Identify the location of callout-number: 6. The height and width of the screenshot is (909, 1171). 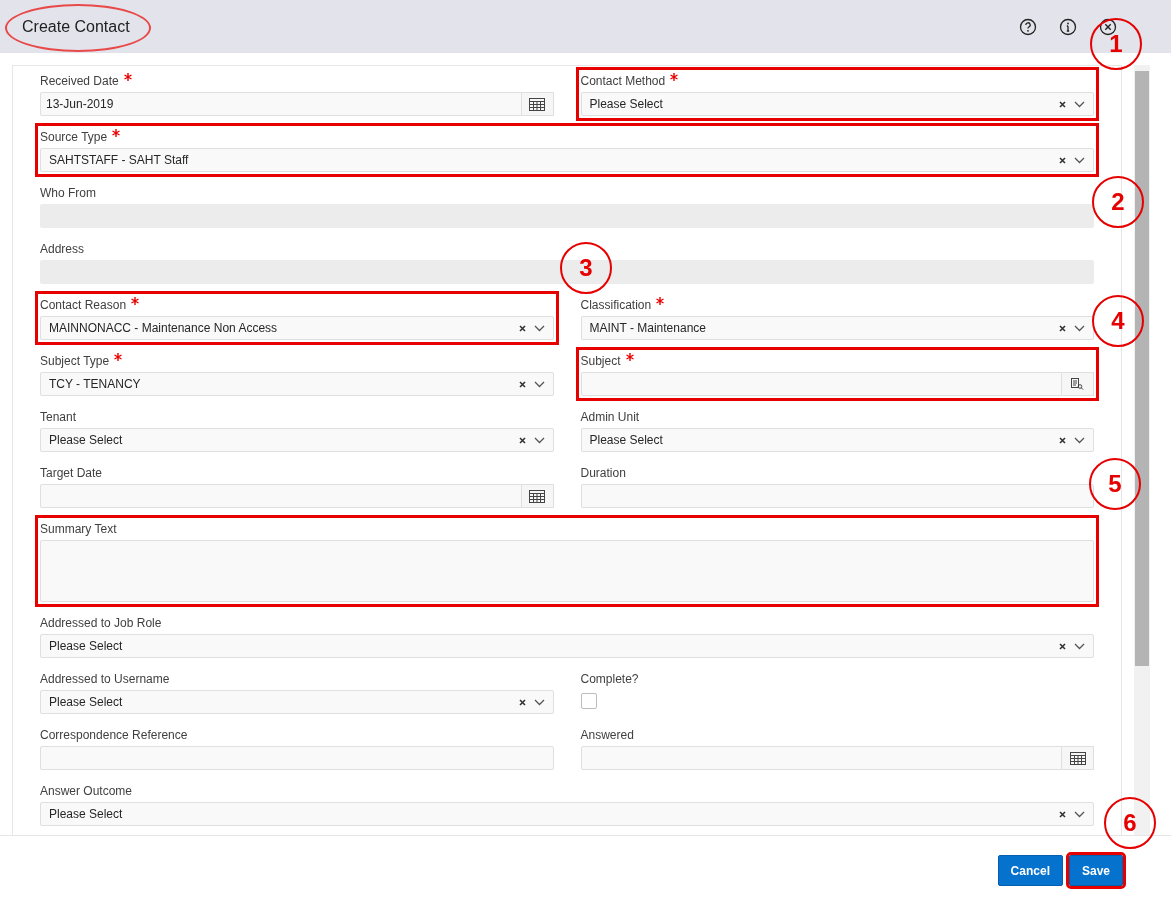
(1130, 823).